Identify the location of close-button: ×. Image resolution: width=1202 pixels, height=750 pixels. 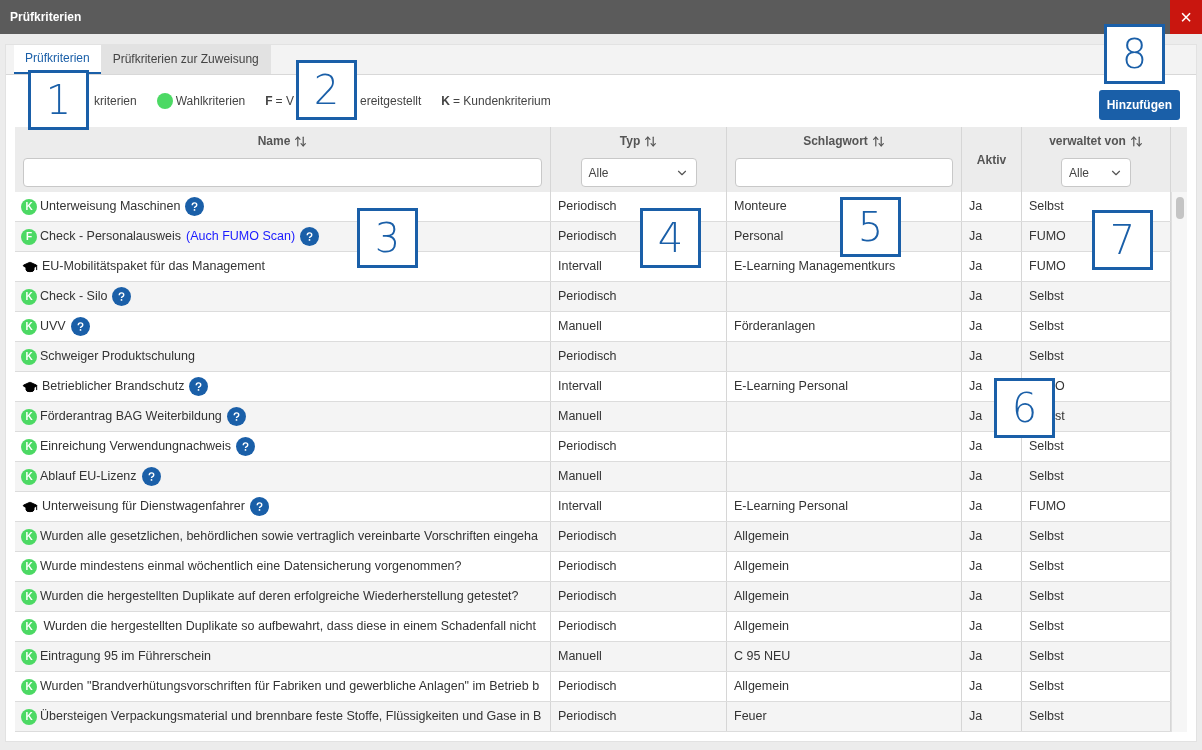
(1186, 17).